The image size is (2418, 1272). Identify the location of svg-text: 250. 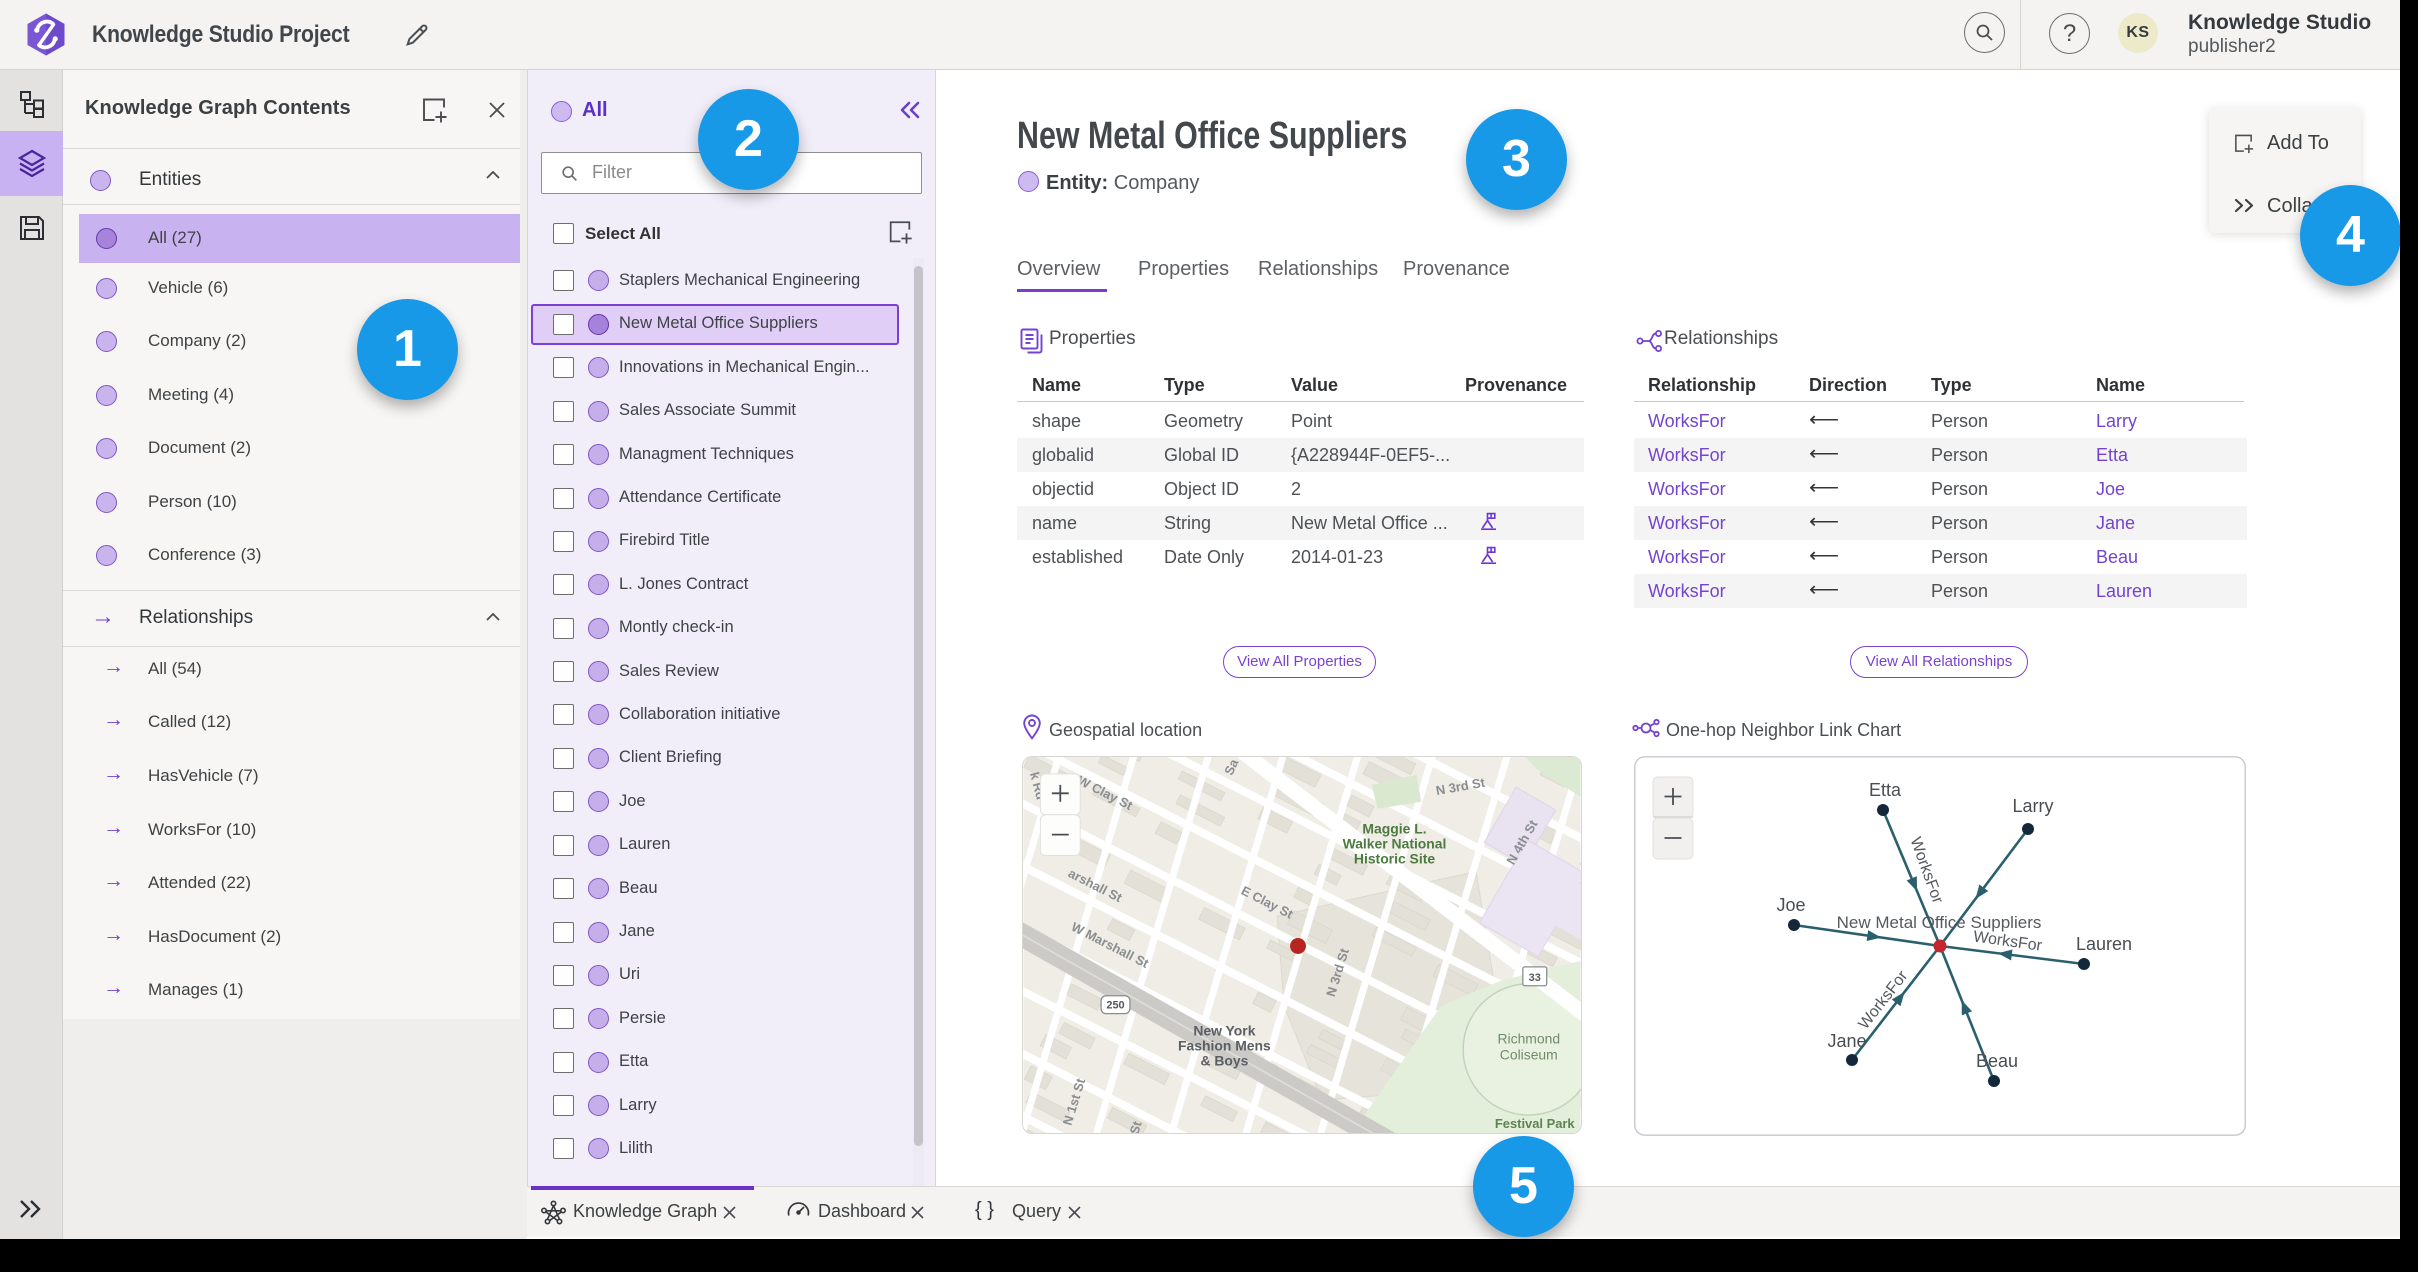
(1115, 1006).